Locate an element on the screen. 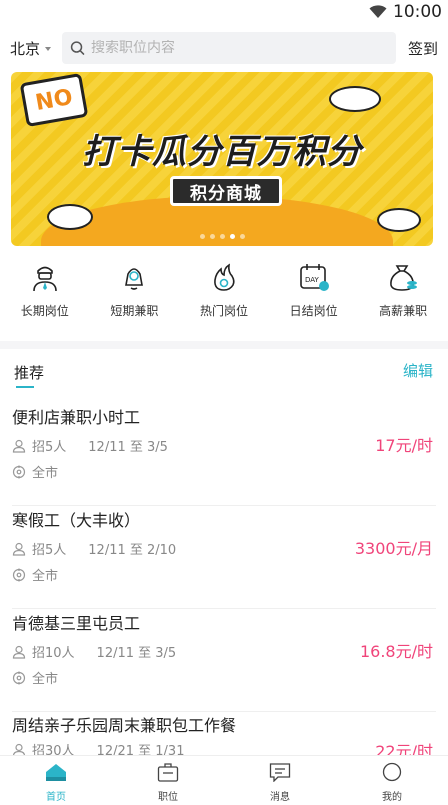 This screenshot has height=805, width=448. city-selector: 北京 is located at coordinates (32, 48).